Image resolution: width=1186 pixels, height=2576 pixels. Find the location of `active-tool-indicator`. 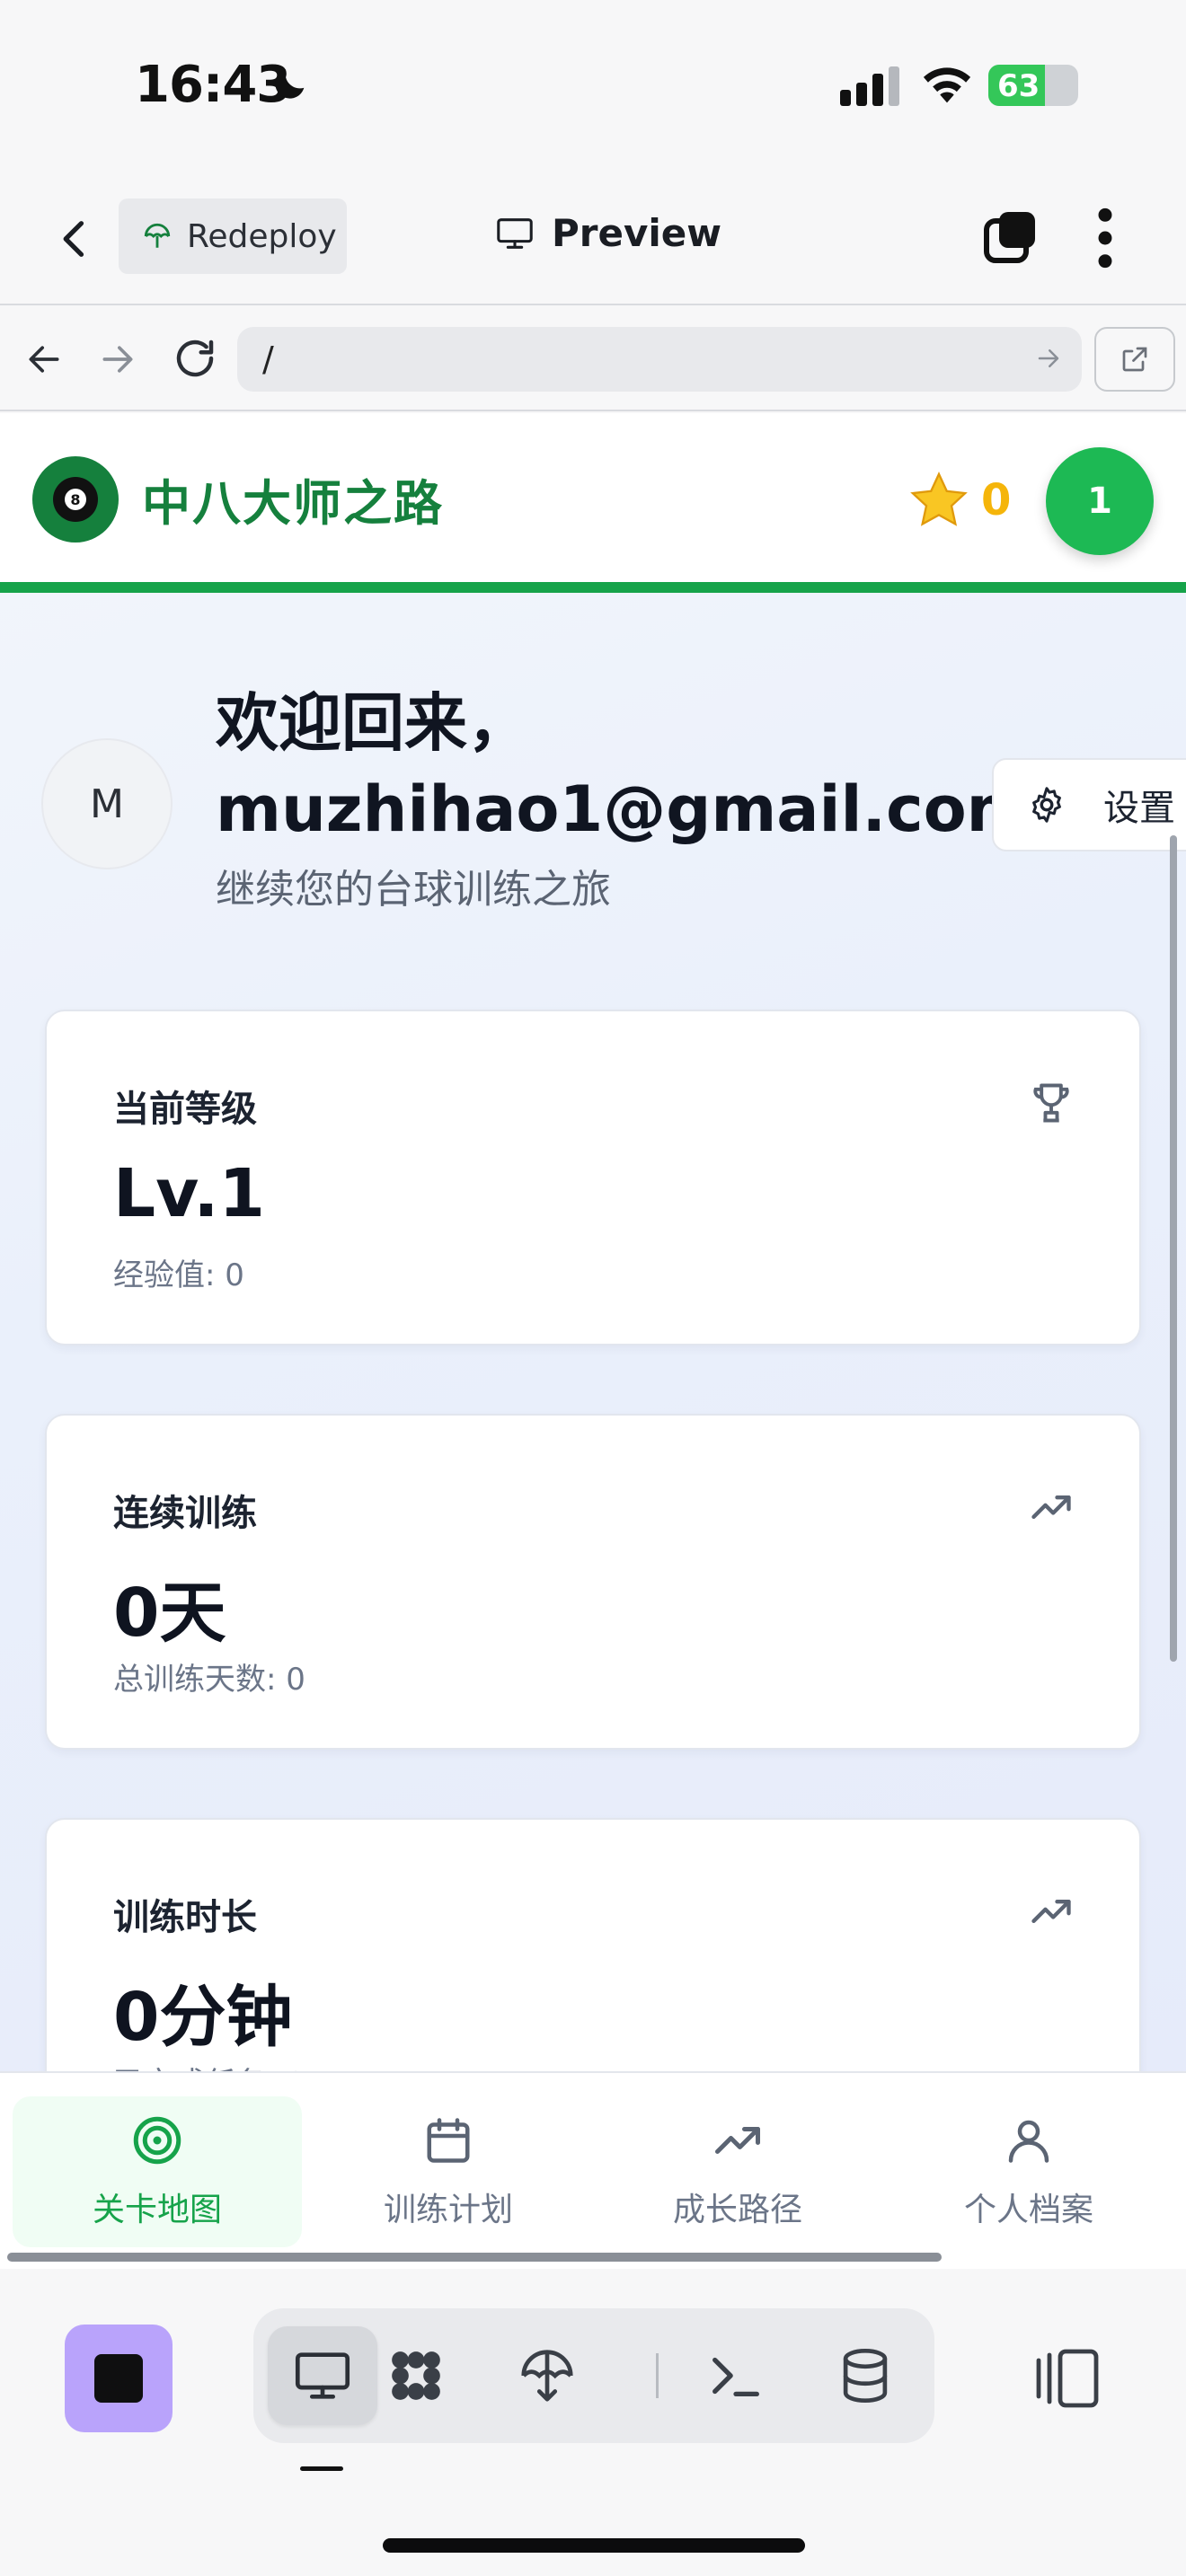

active-tool-indicator is located at coordinates (321, 2468).